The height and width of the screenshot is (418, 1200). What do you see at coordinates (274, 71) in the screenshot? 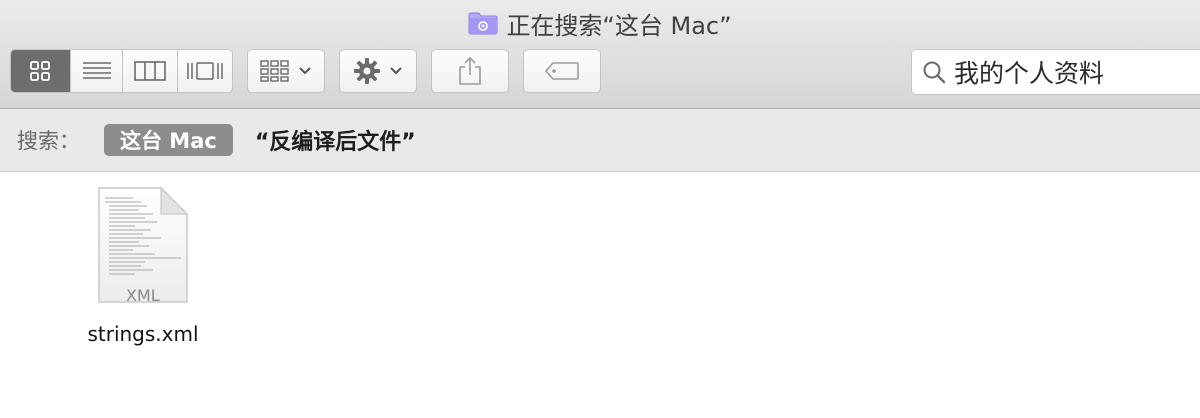
I see `group-grid-icon` at bounding box center [274, 71].